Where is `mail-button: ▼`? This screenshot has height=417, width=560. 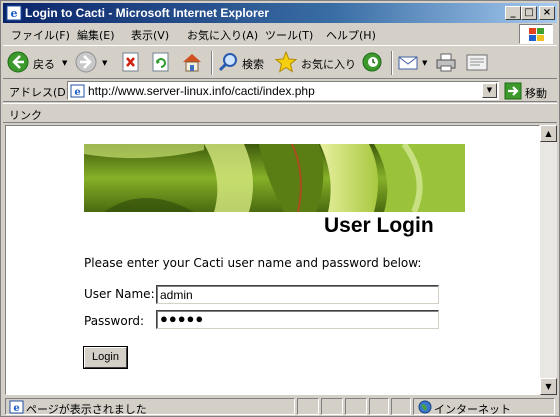
mail-button: ▼ is located at coordinates (413, 63).